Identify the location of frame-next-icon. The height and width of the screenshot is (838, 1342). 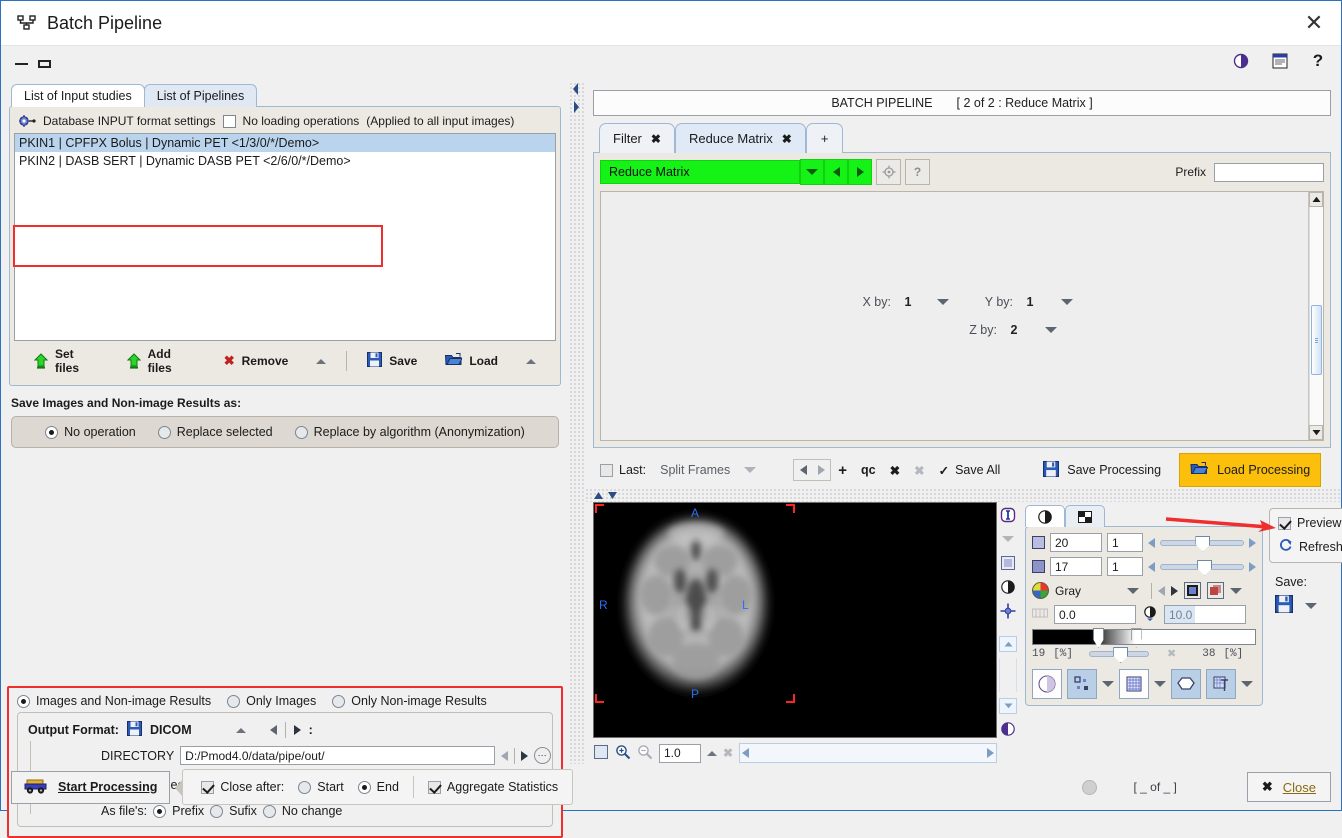
(1252, 566).